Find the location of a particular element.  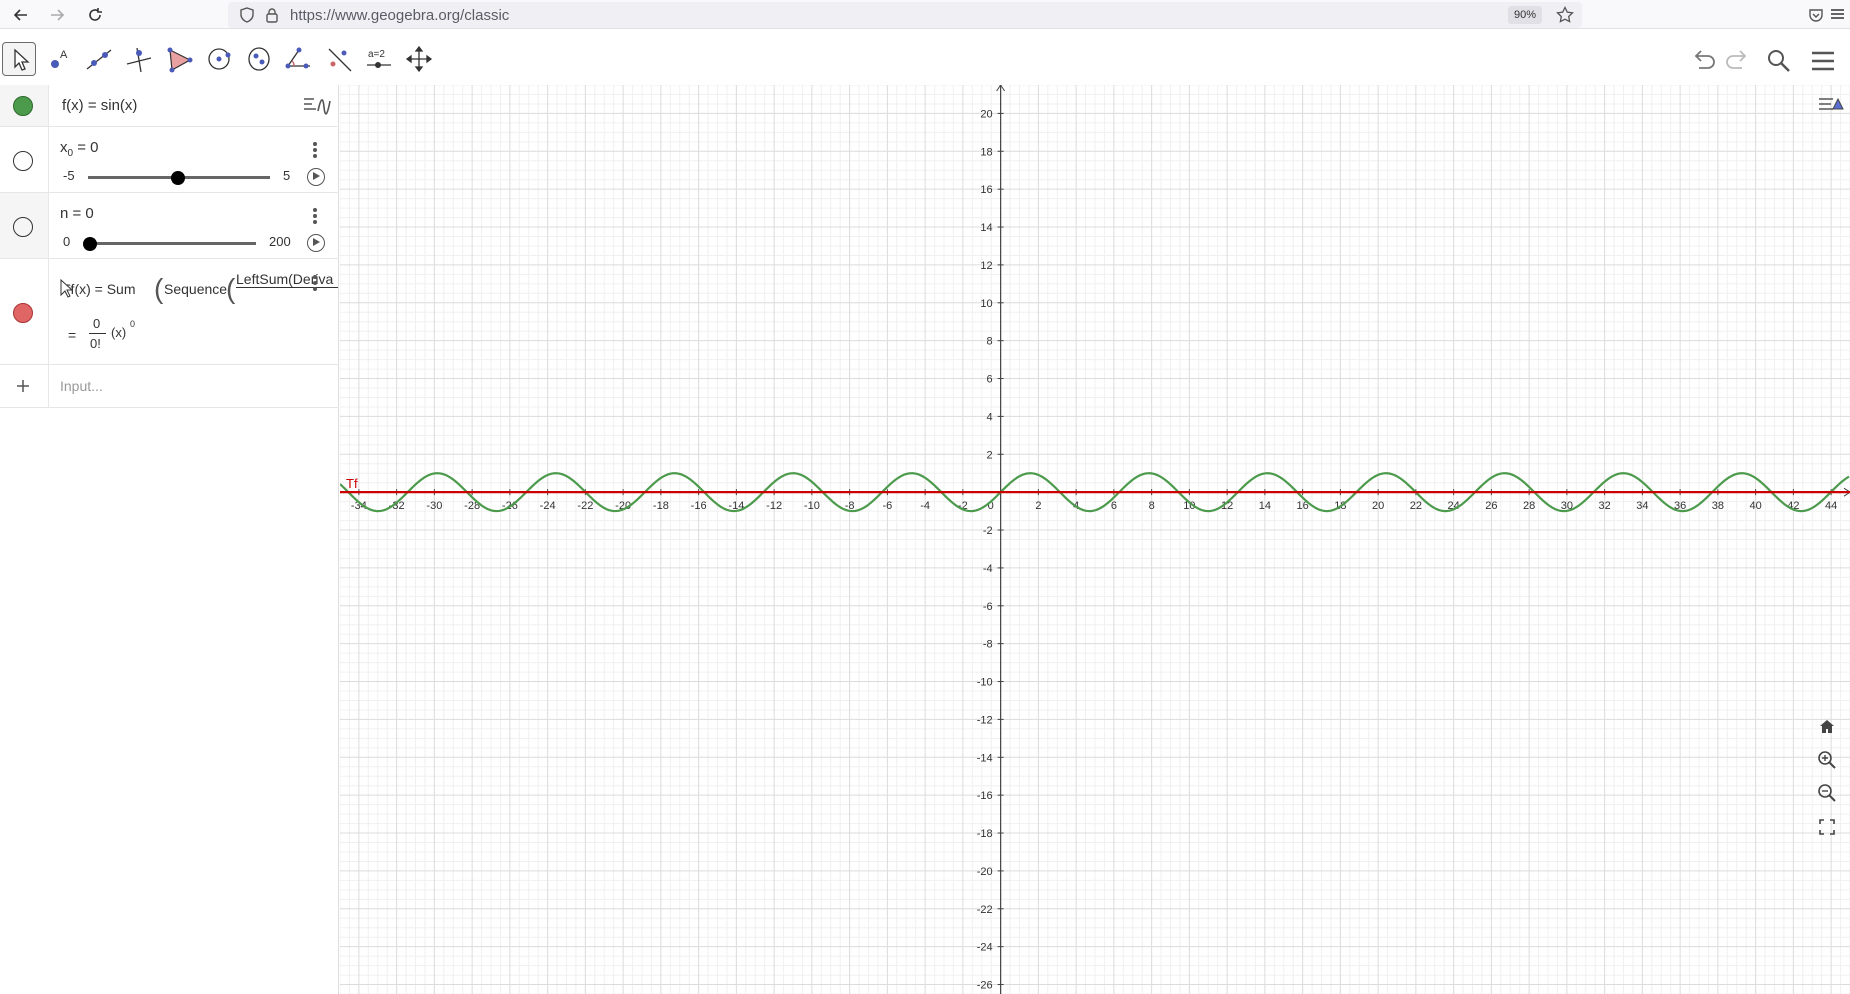

ellipse-tool-button is located at coordinates (259, 59).